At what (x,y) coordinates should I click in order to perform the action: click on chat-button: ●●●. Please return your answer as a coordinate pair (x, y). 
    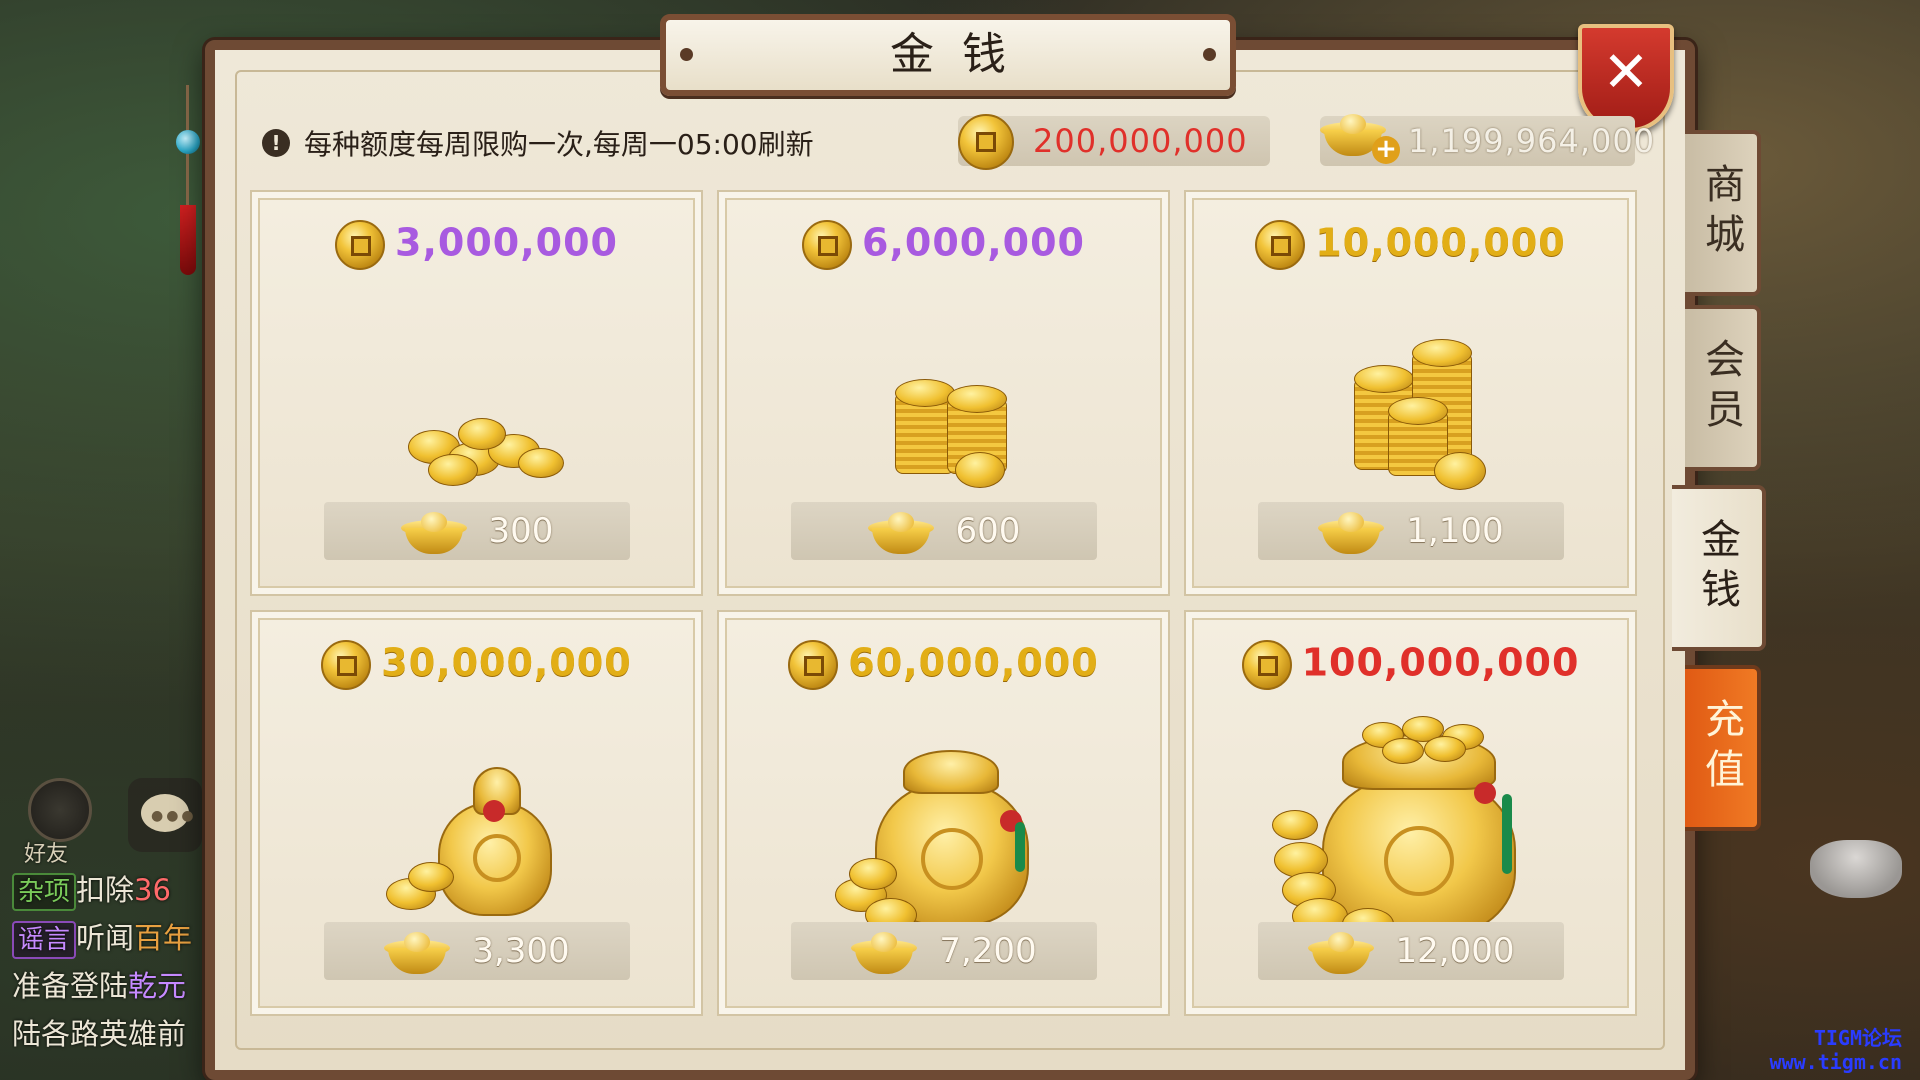
    Looking at the image, I should click on (165, 815).